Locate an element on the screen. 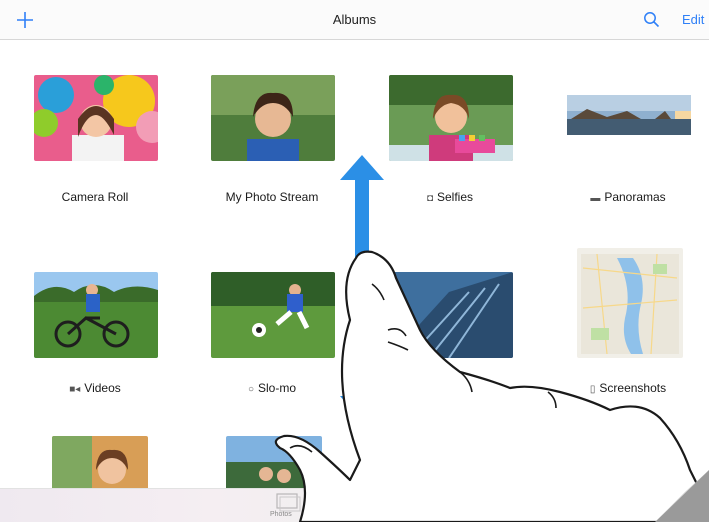  edit-button: Edit is located at coordinates (693, 19).